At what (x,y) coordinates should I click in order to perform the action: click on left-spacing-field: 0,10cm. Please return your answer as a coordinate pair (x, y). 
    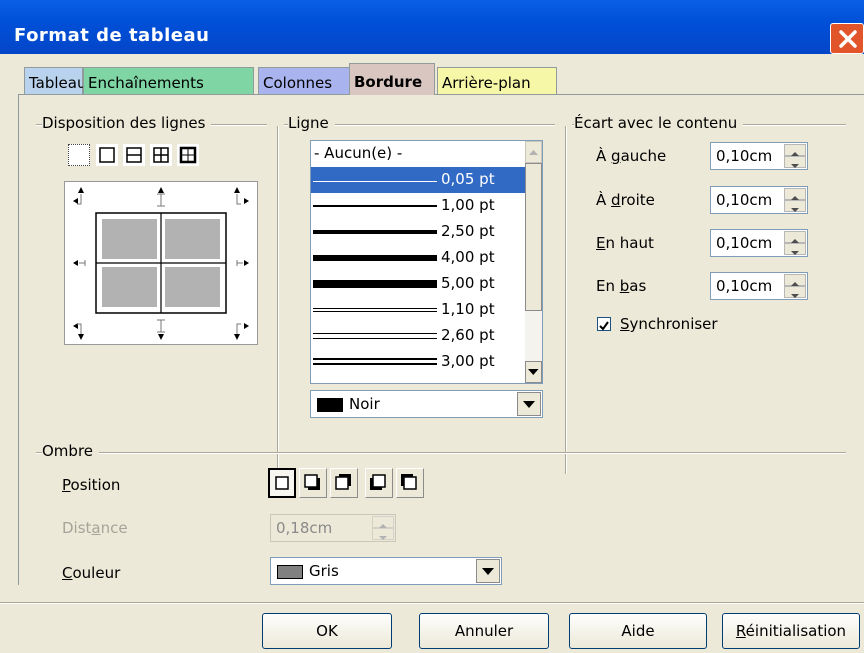
    Looking at the image, I should click on (759, 156).